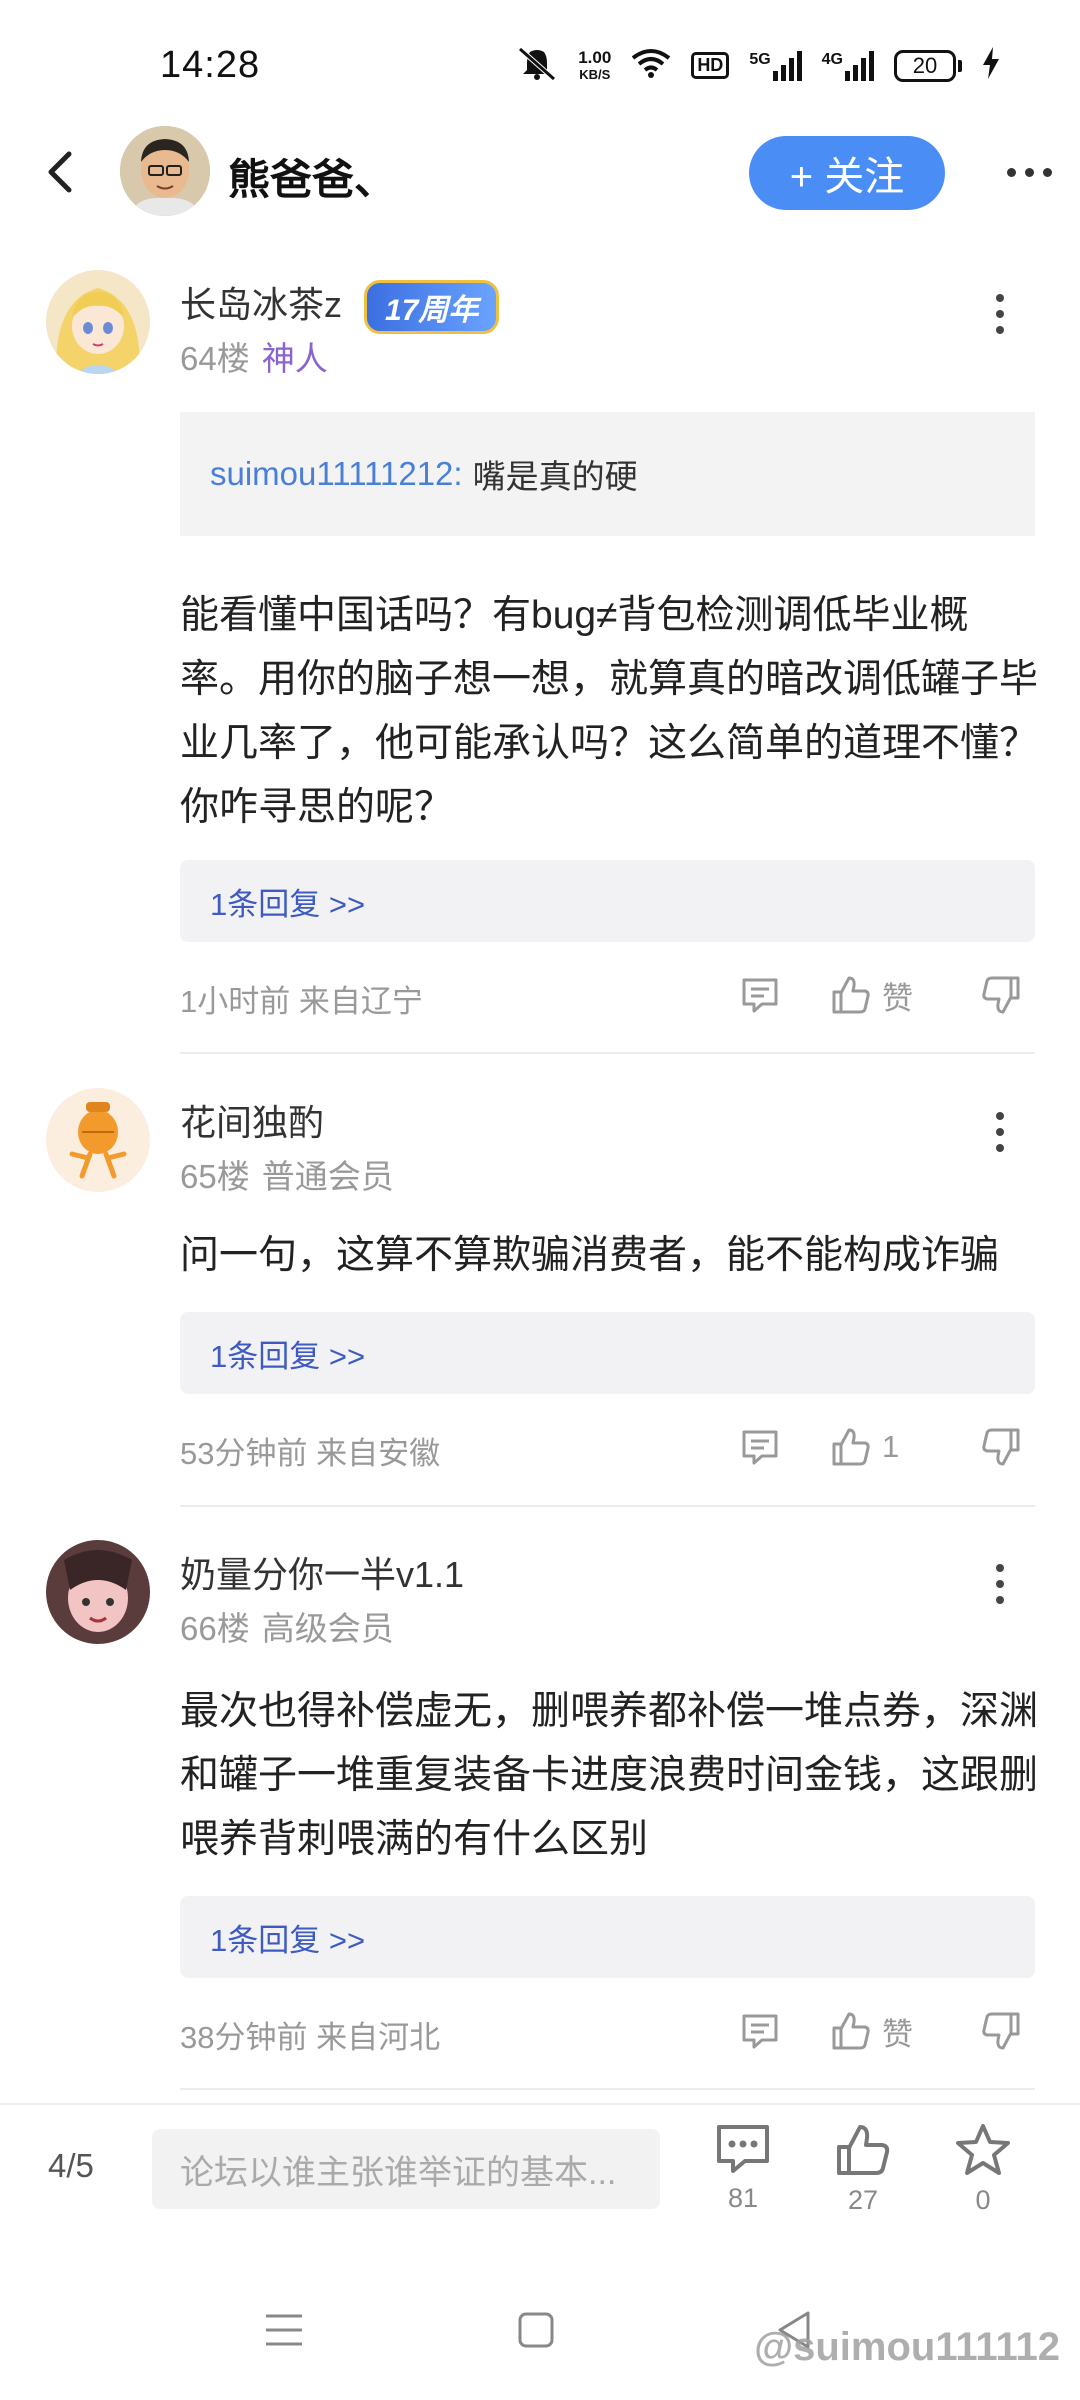 The height and width of the screenshot is (2400, 1080). I want to click on net-speed-unit: KB/S, so click(595, 74).